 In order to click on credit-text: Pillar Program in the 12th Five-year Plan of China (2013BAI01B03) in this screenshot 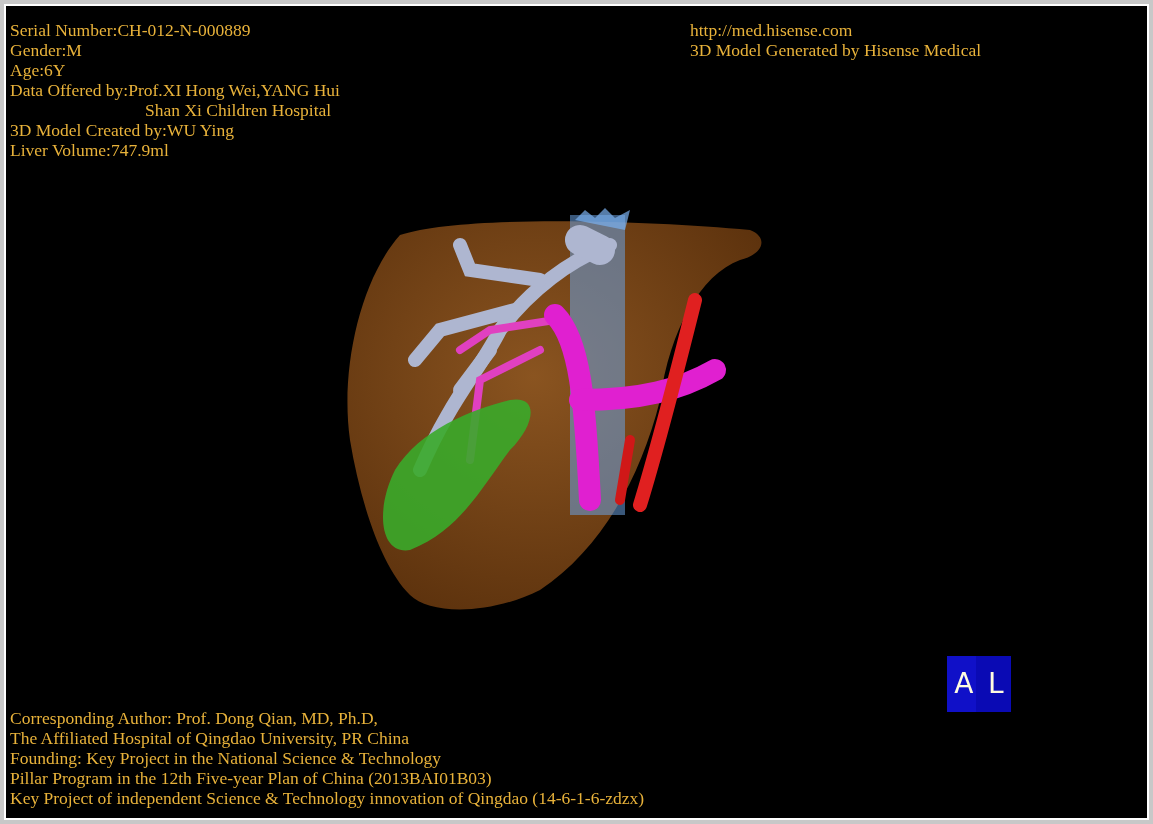, I will do `click(251, 778)`.